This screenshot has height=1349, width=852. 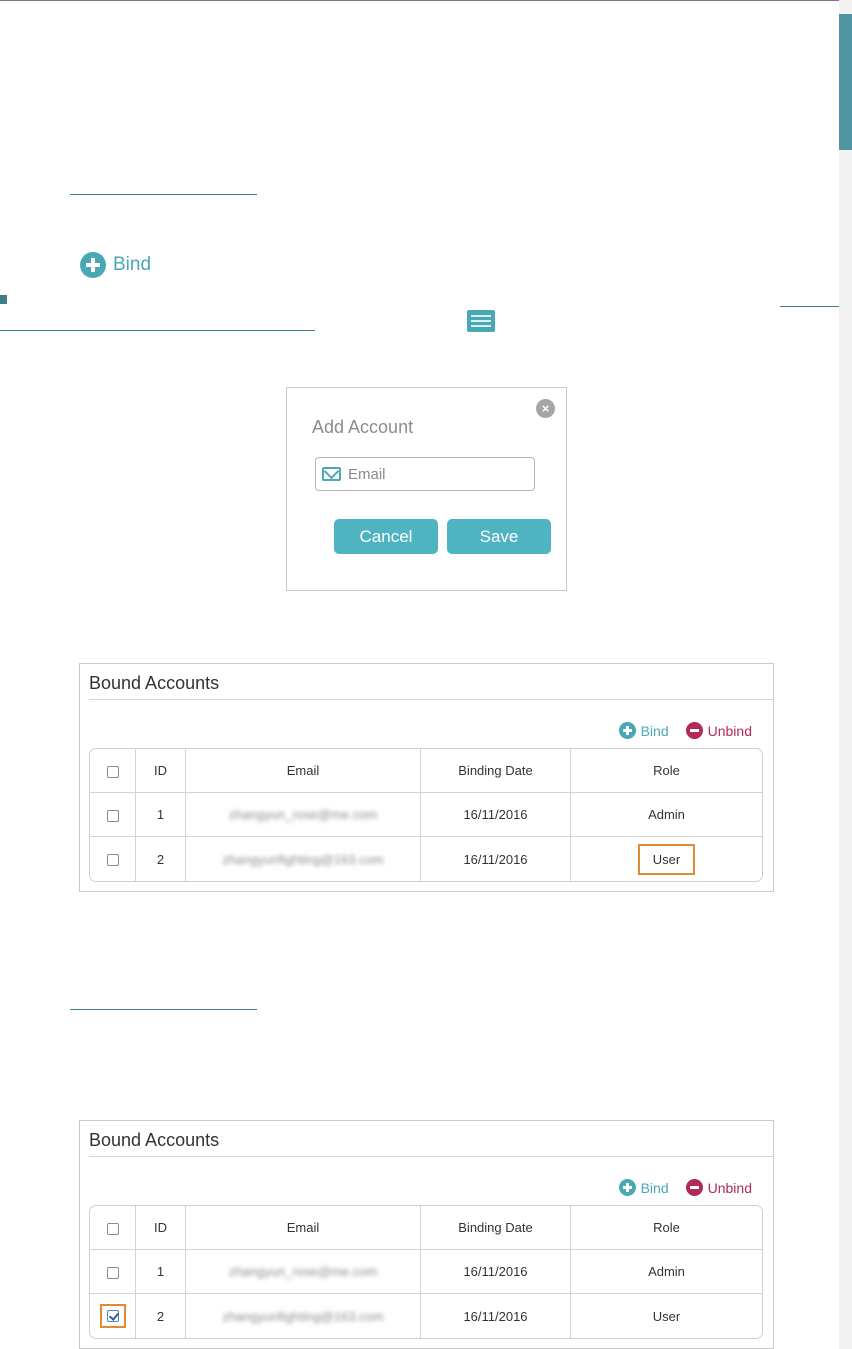 I want to click on dialog-title: Add Account, so click(x=363, y=427).